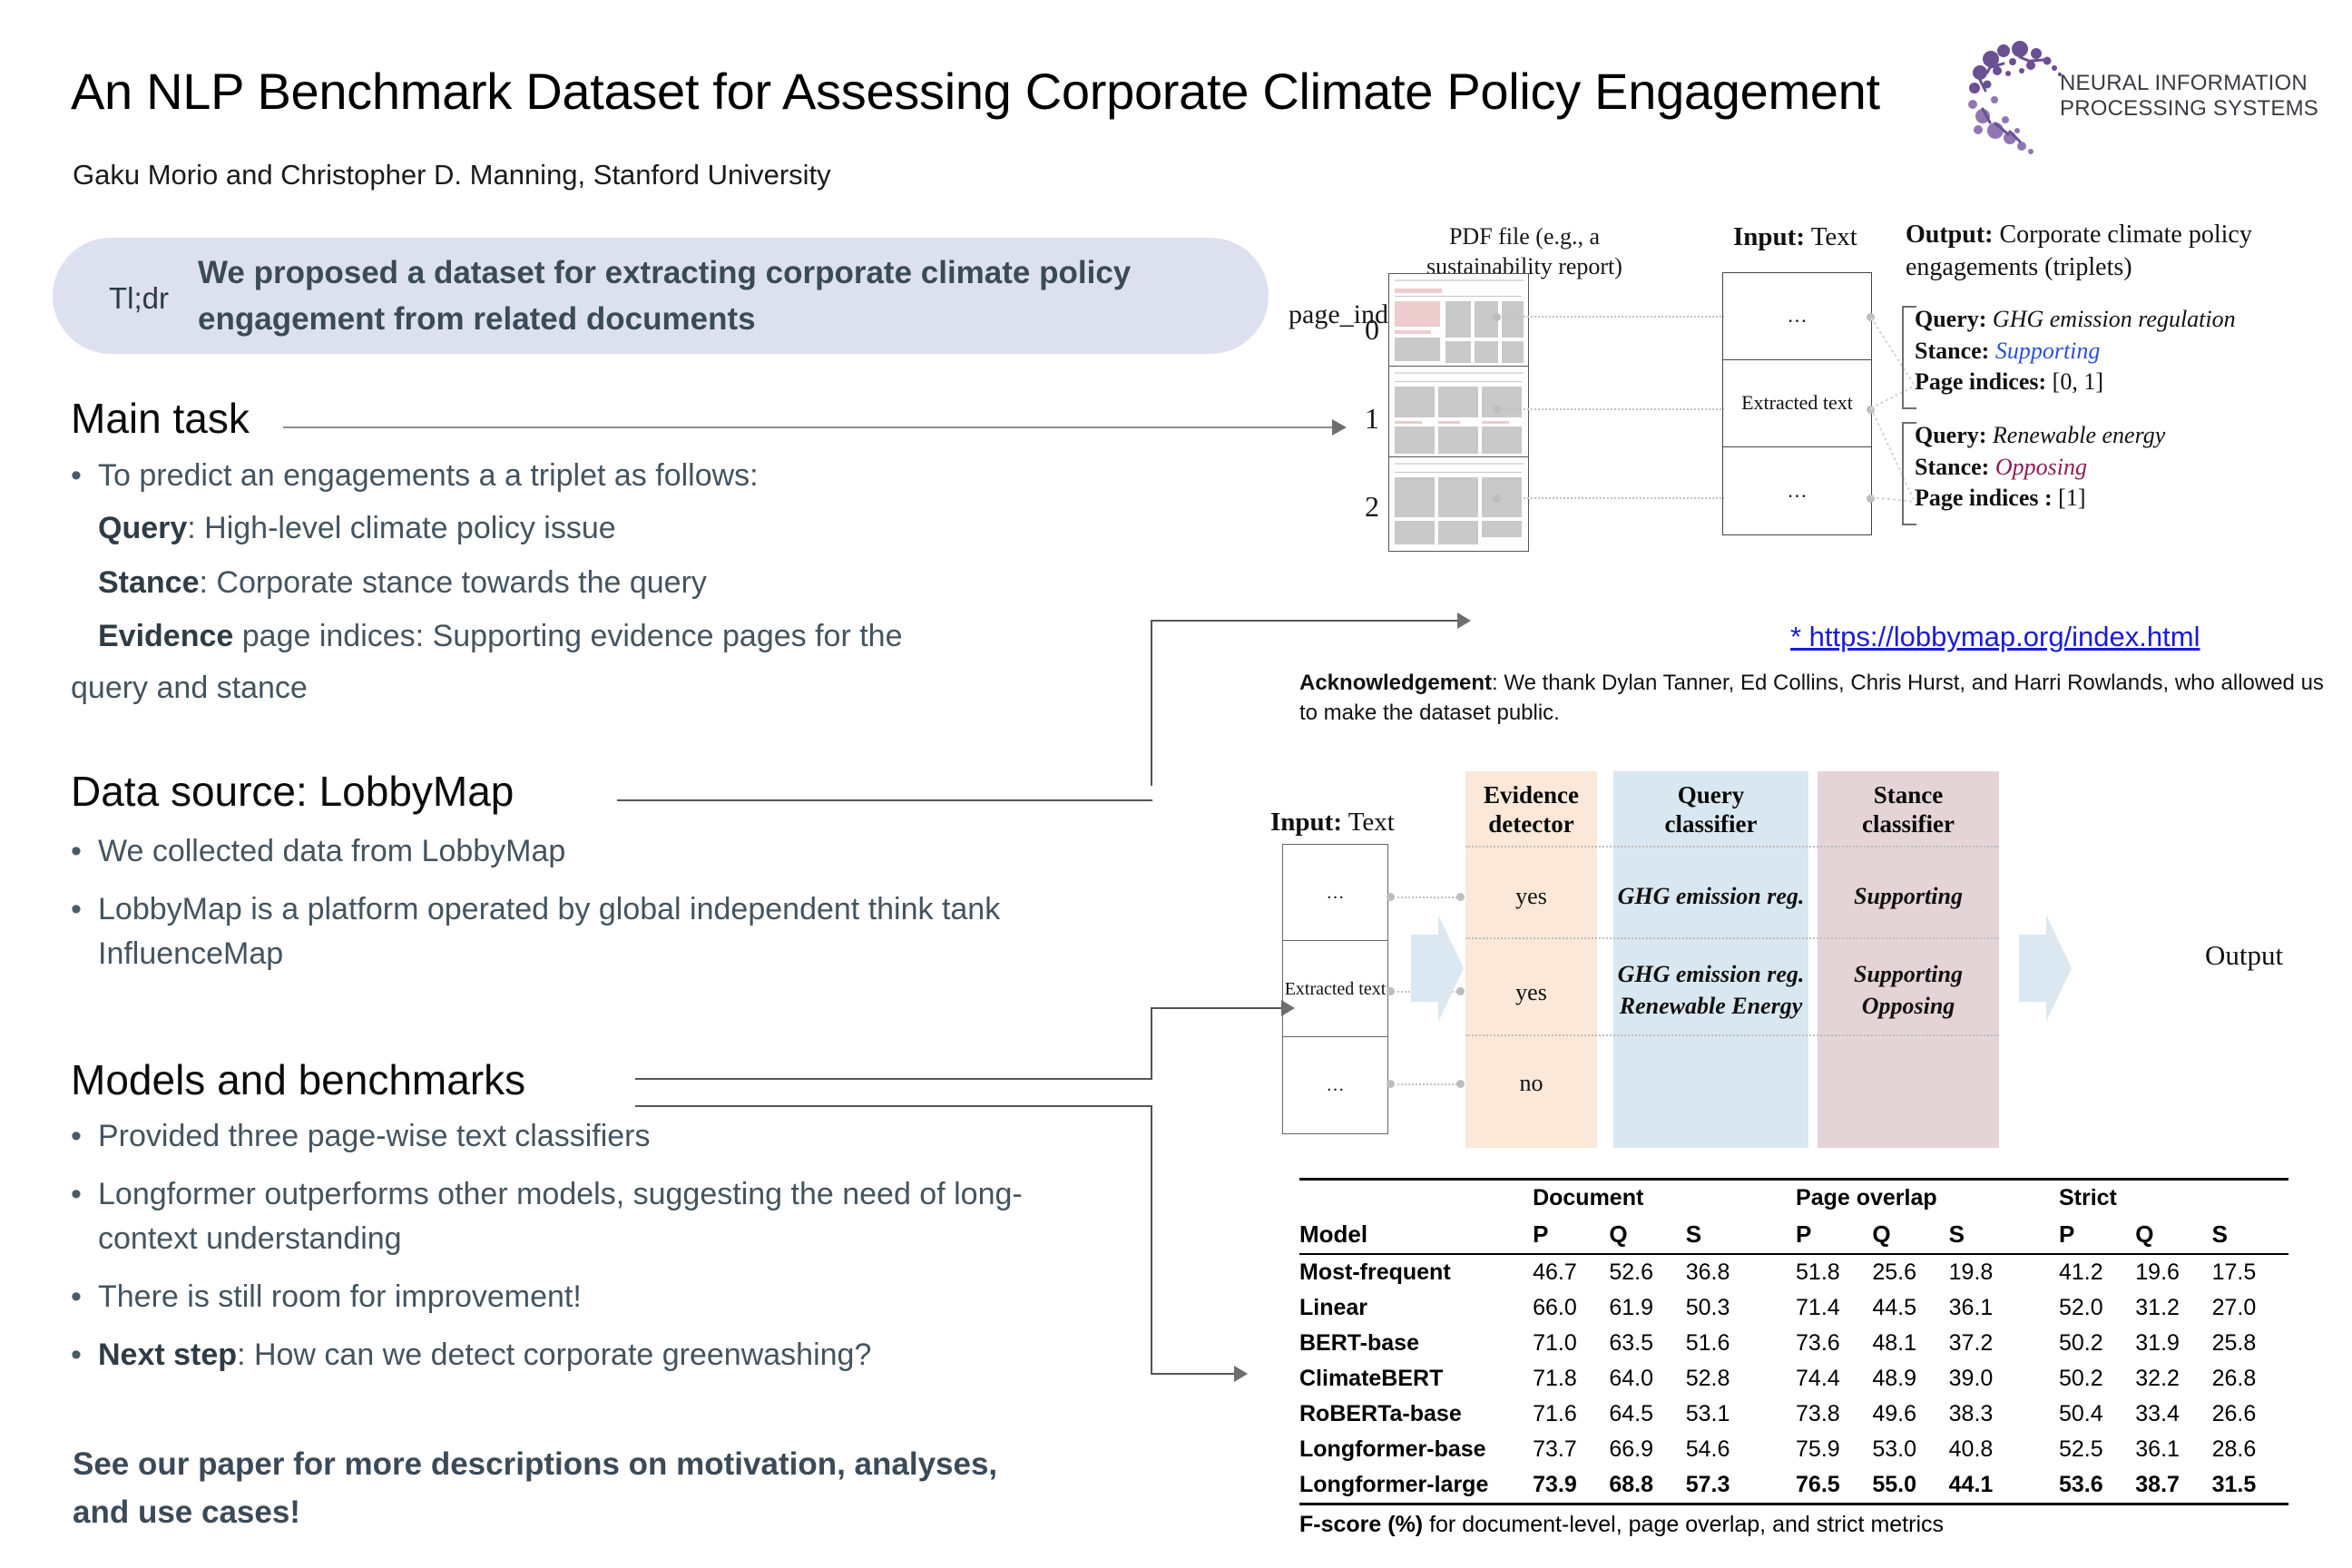 The image size is (2352, 1568). Describe the element at coordinates (1908, 974) in the screenshot. I see `stance-cell-1a: Supporting` at that location.